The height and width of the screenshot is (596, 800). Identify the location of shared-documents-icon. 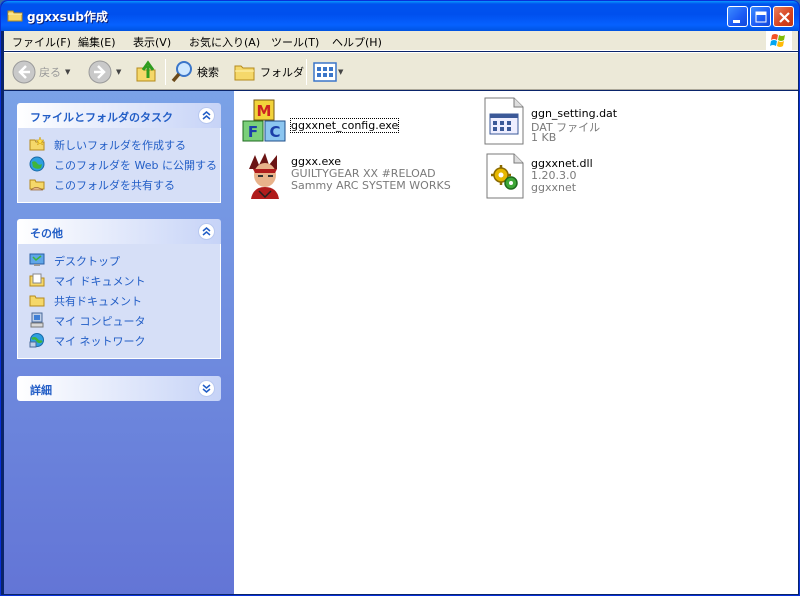
(37, 300).